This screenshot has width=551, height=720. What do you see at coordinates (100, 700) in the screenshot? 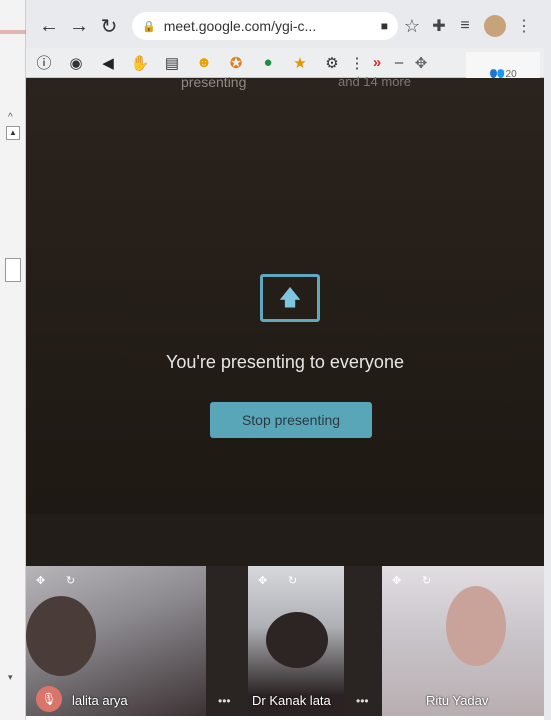
I see `participant-name: lalita arya` at bounding box center [100, 700].